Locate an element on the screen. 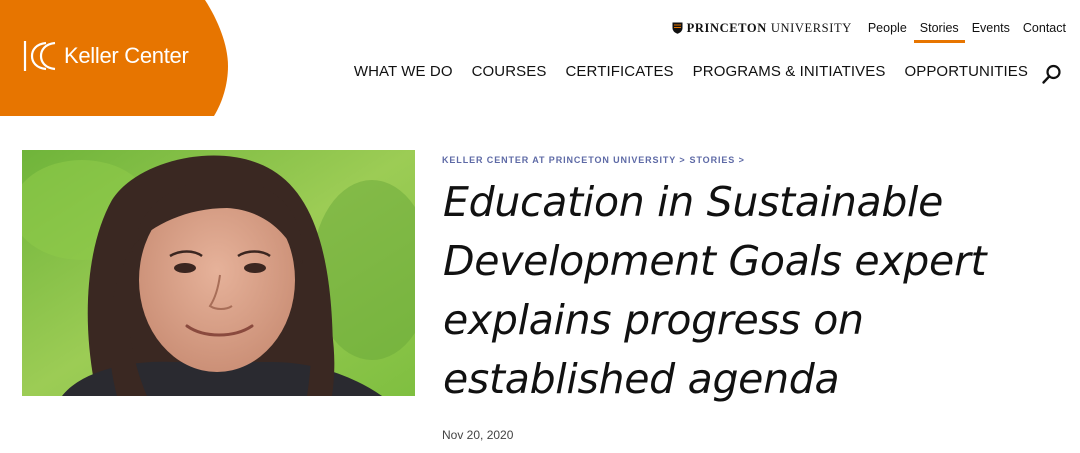  nav-what-we-do: WHAT WE DO is located at coordinates (403, 71).